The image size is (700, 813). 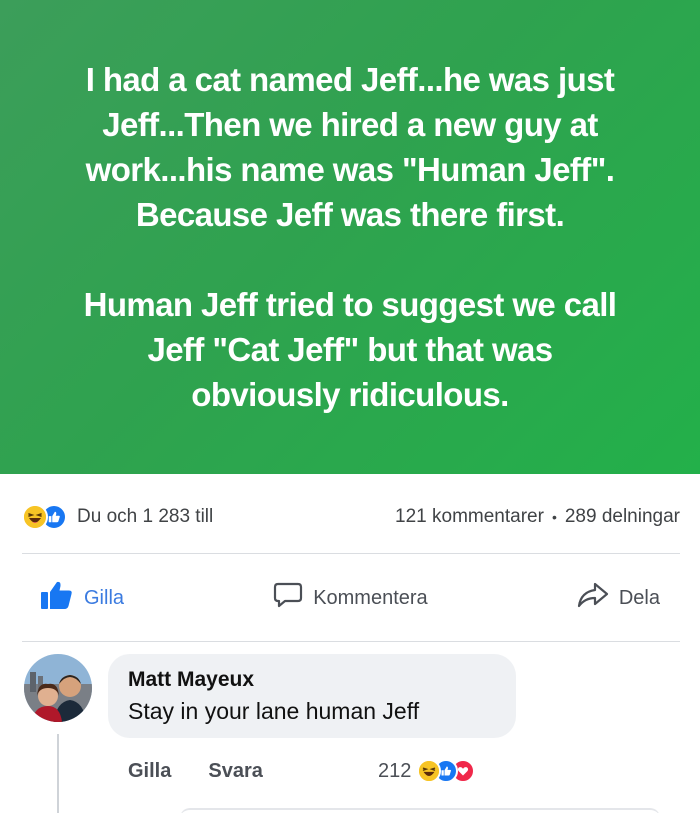 What do you see at coordinates (593, 598) in the screenshot?
I see `share-arrow-icon` at bounding box center [593, 598].